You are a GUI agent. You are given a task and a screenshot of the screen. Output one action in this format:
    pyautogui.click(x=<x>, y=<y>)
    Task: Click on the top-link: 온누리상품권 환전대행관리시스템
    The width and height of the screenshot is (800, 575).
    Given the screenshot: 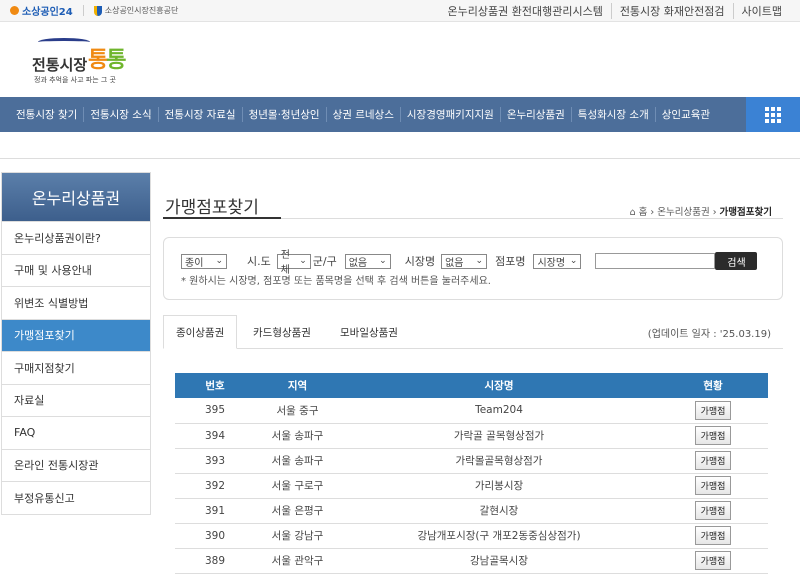 What is the action you would take?
    pyautogui.click(x=525, y=11)
    